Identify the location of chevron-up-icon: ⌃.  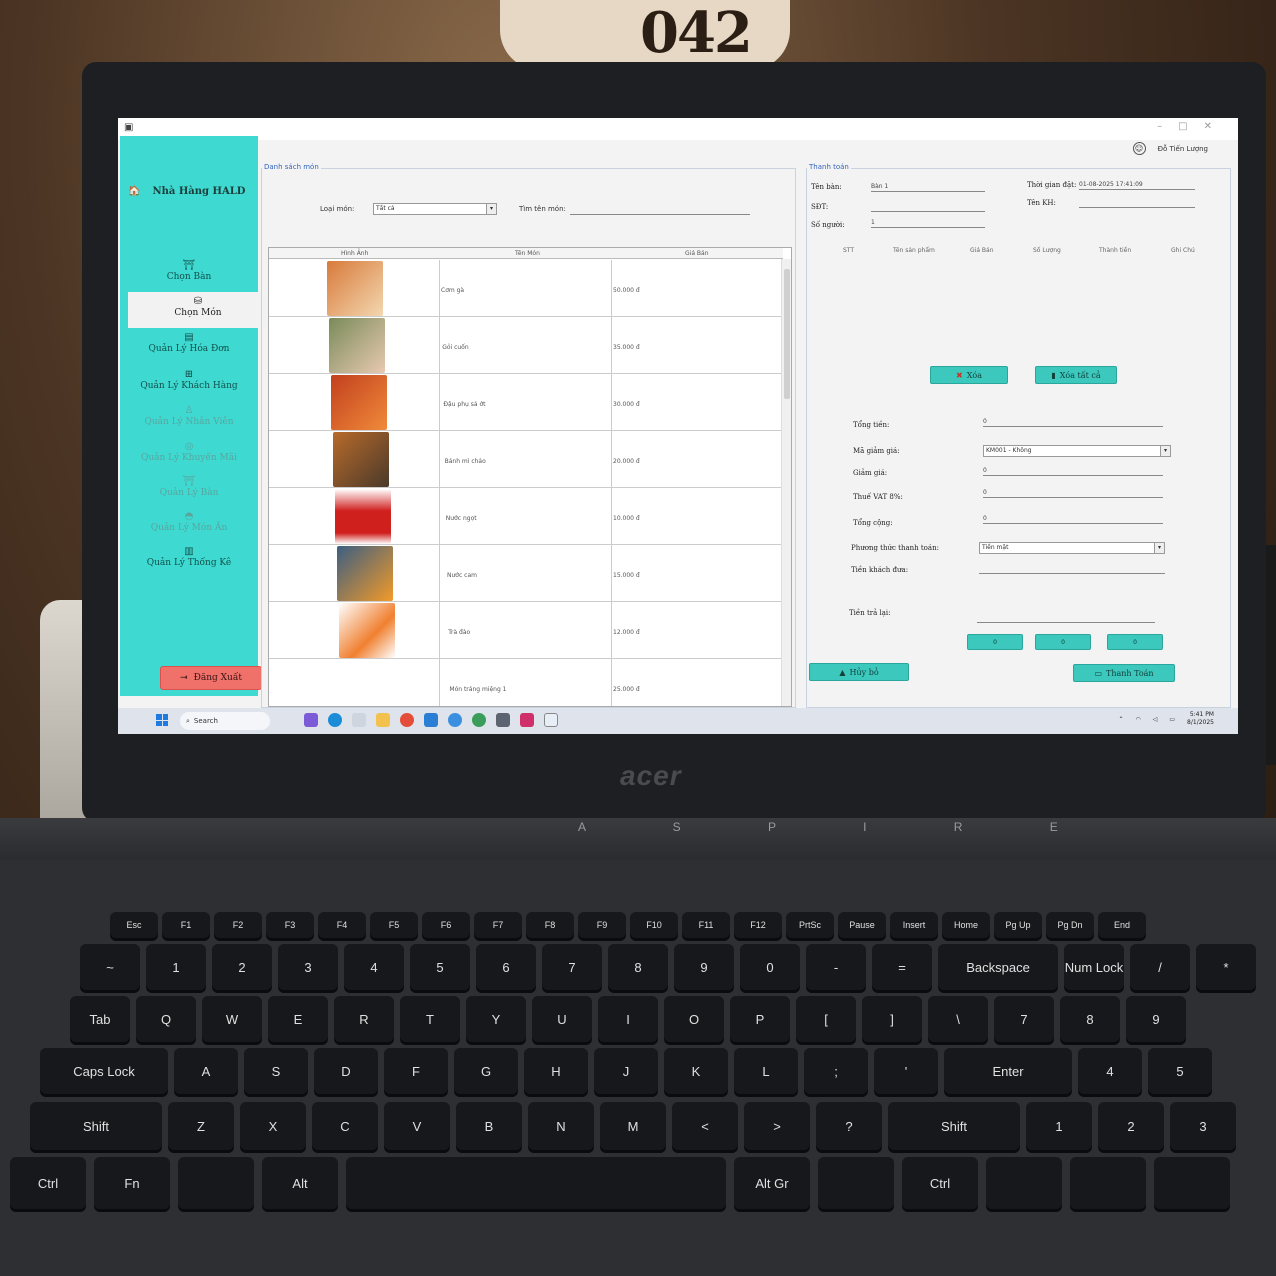
(1120, 719).